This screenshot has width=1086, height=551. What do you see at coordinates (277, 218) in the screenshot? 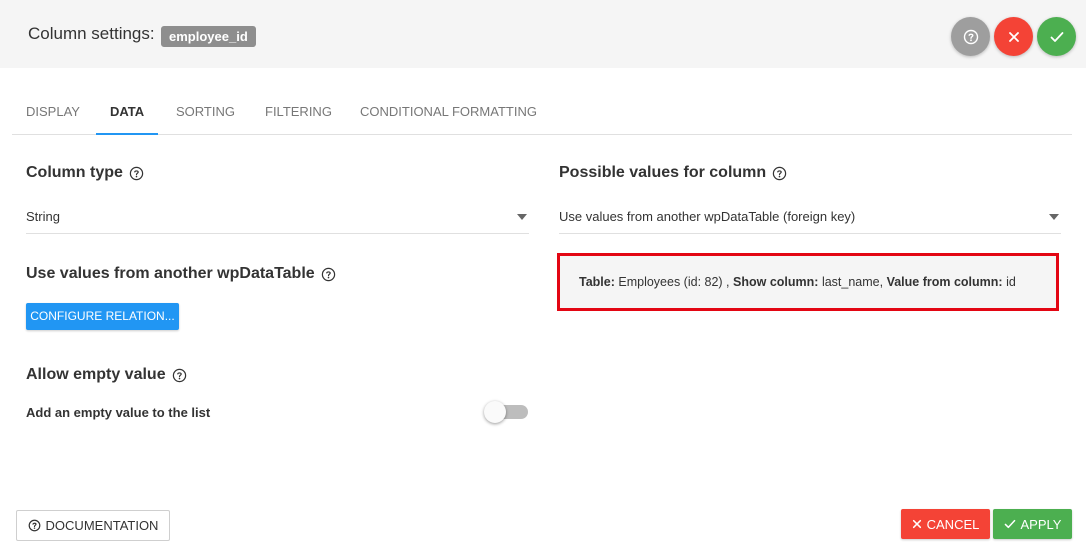
I see `column-type-select: String` at bounding box center [277, 218].